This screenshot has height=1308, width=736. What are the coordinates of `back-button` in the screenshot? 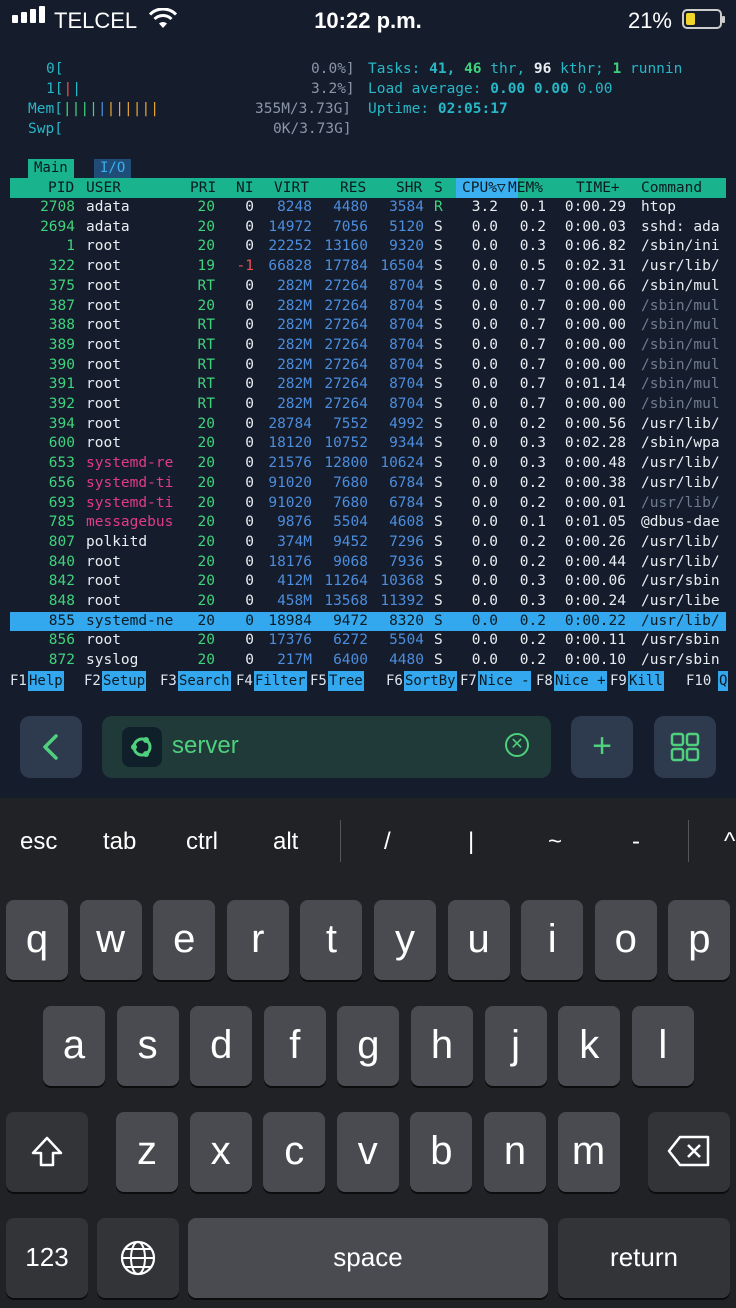 It's located at (51, 747).